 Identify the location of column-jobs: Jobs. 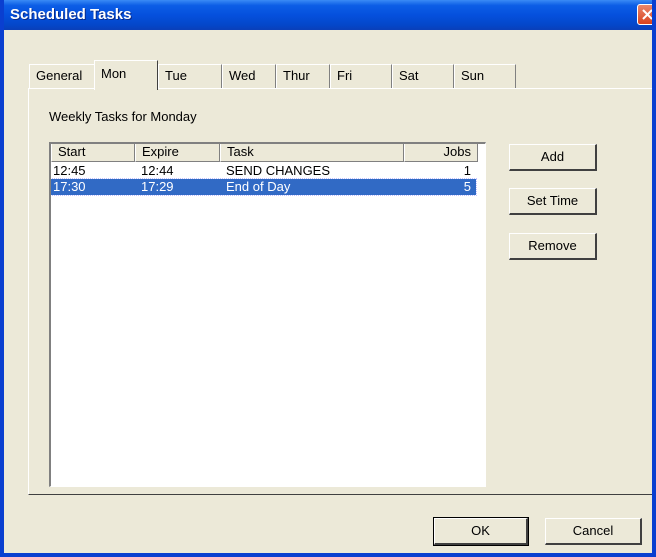
(441, 153).